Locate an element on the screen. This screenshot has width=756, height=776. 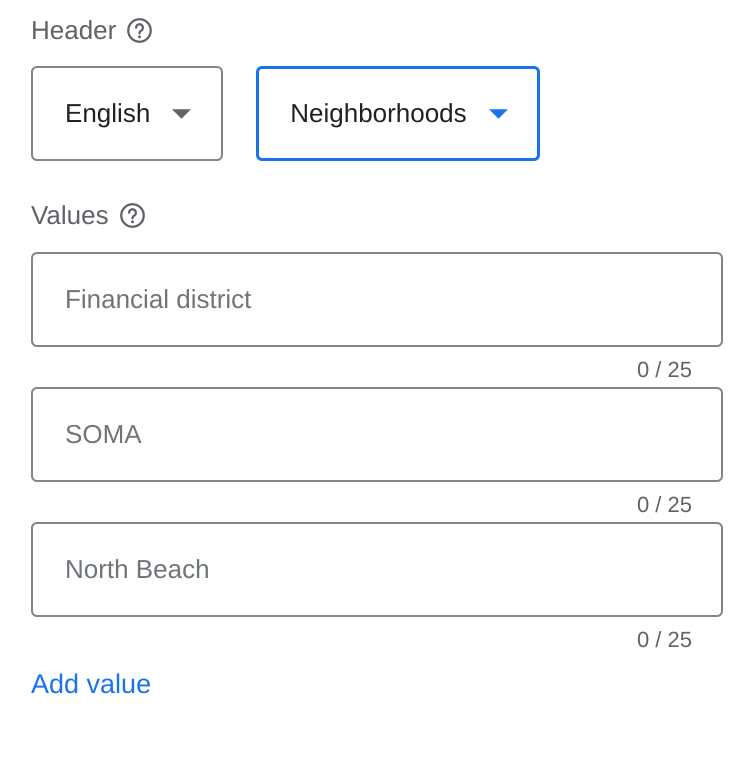
header-label: Header is located at coordinates (73, 30).